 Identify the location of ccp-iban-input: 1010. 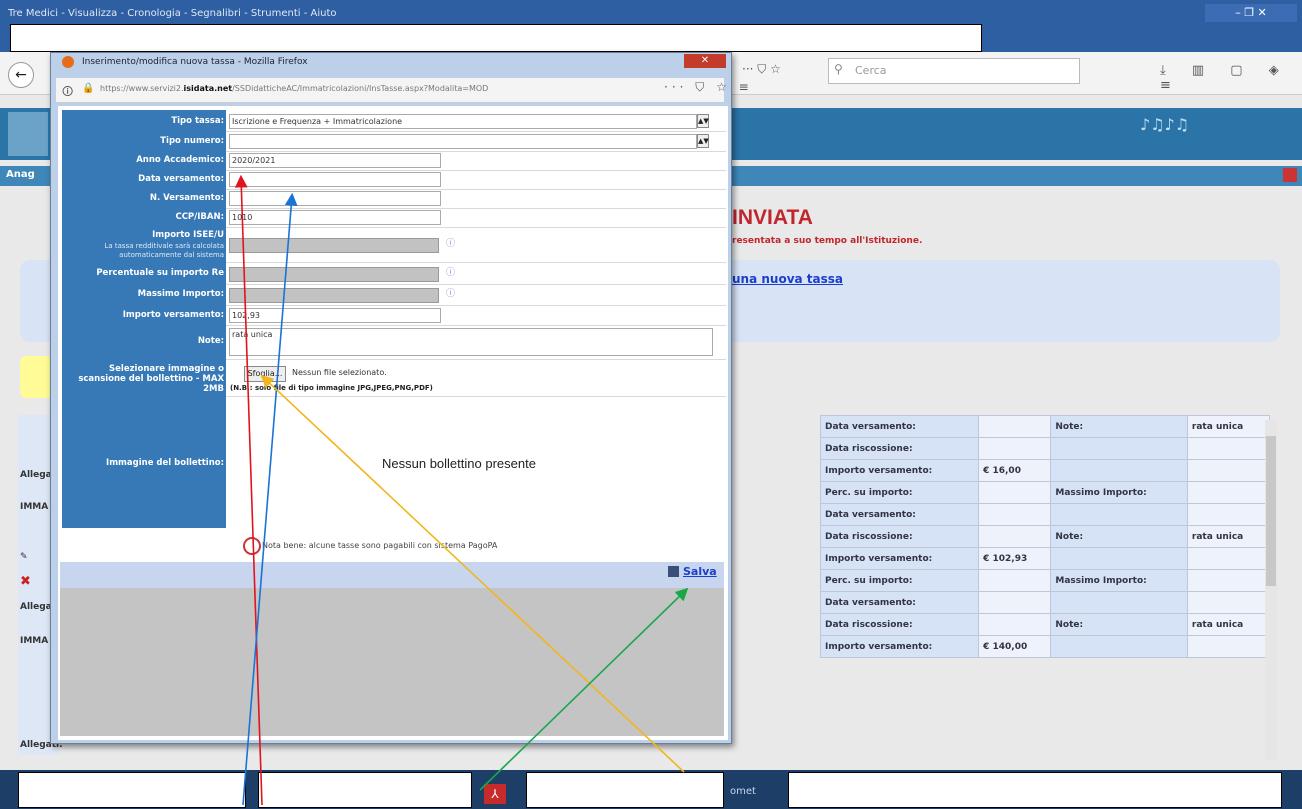
(335, 217).